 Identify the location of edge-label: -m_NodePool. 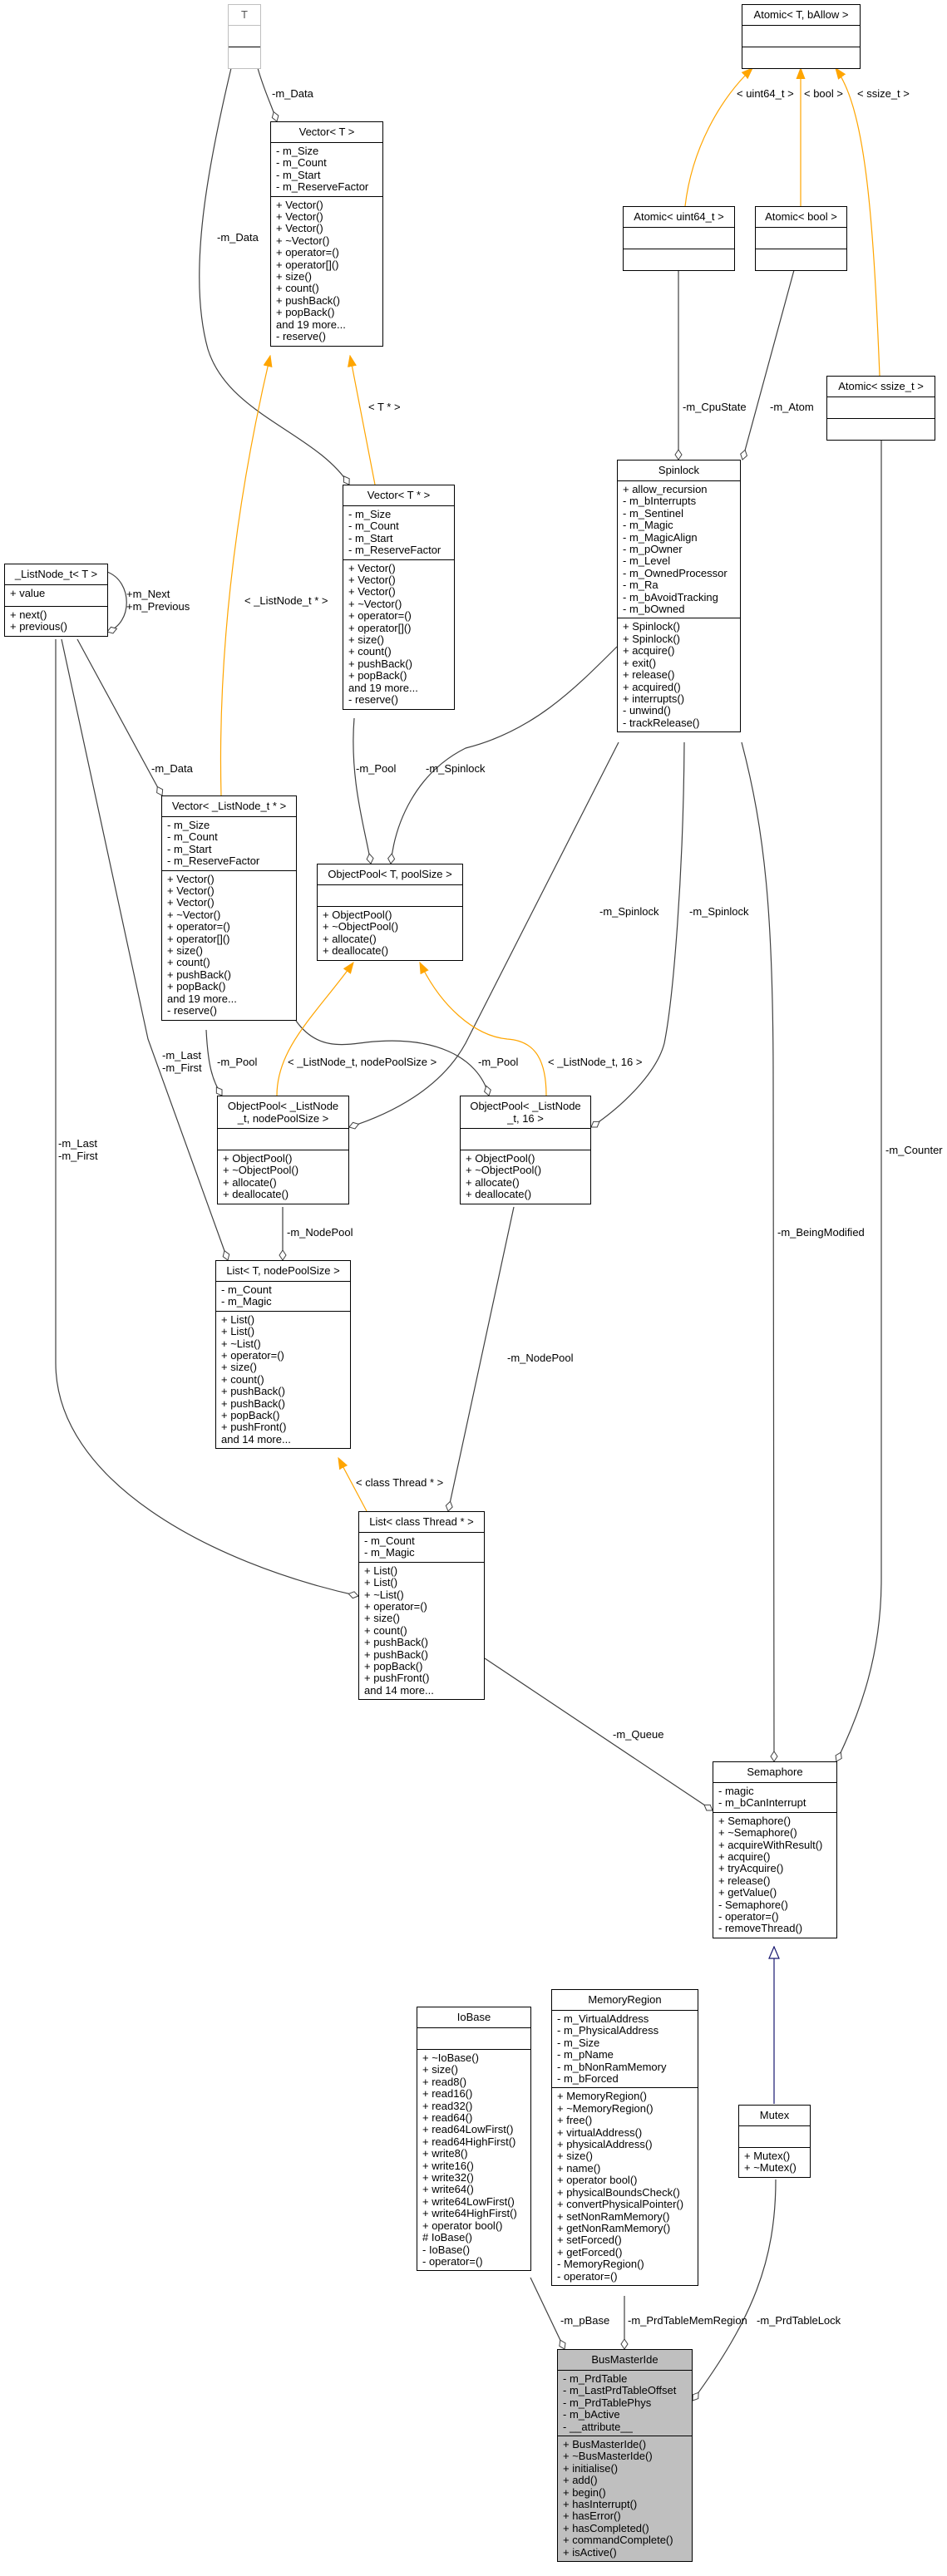
(540, 1358).